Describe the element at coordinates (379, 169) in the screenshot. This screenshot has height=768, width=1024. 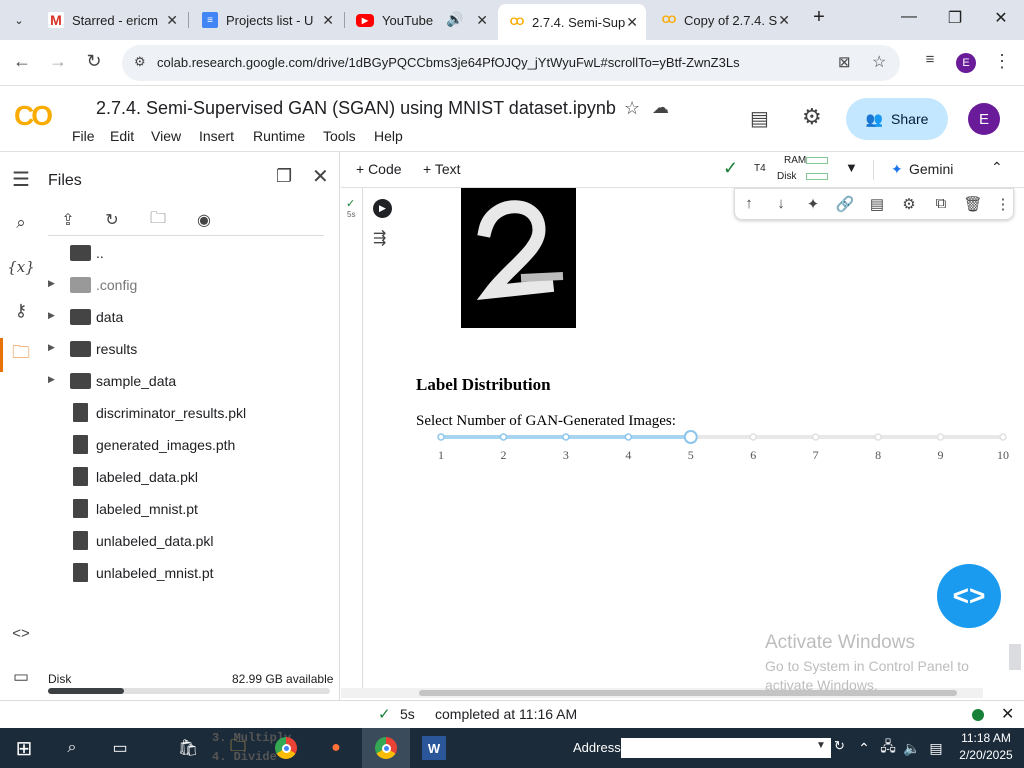
I see `add-code-button: + Code` at that location.